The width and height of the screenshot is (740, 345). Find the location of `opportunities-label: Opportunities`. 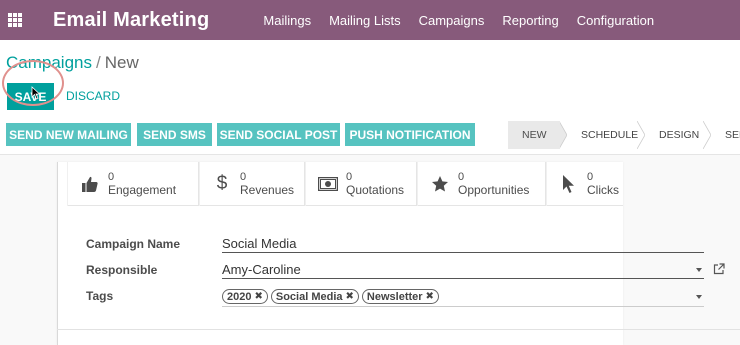

opportunities-label: Opportunities is located at coordinates (494, 190).